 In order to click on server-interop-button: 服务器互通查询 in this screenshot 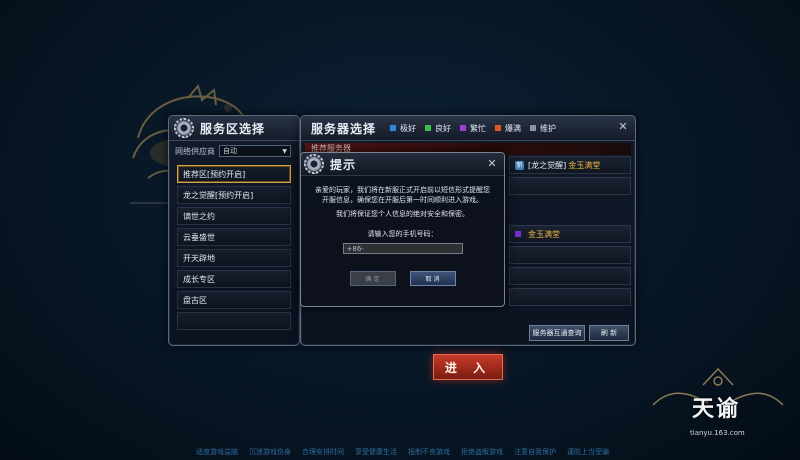, I will do `click(557, 333)`.